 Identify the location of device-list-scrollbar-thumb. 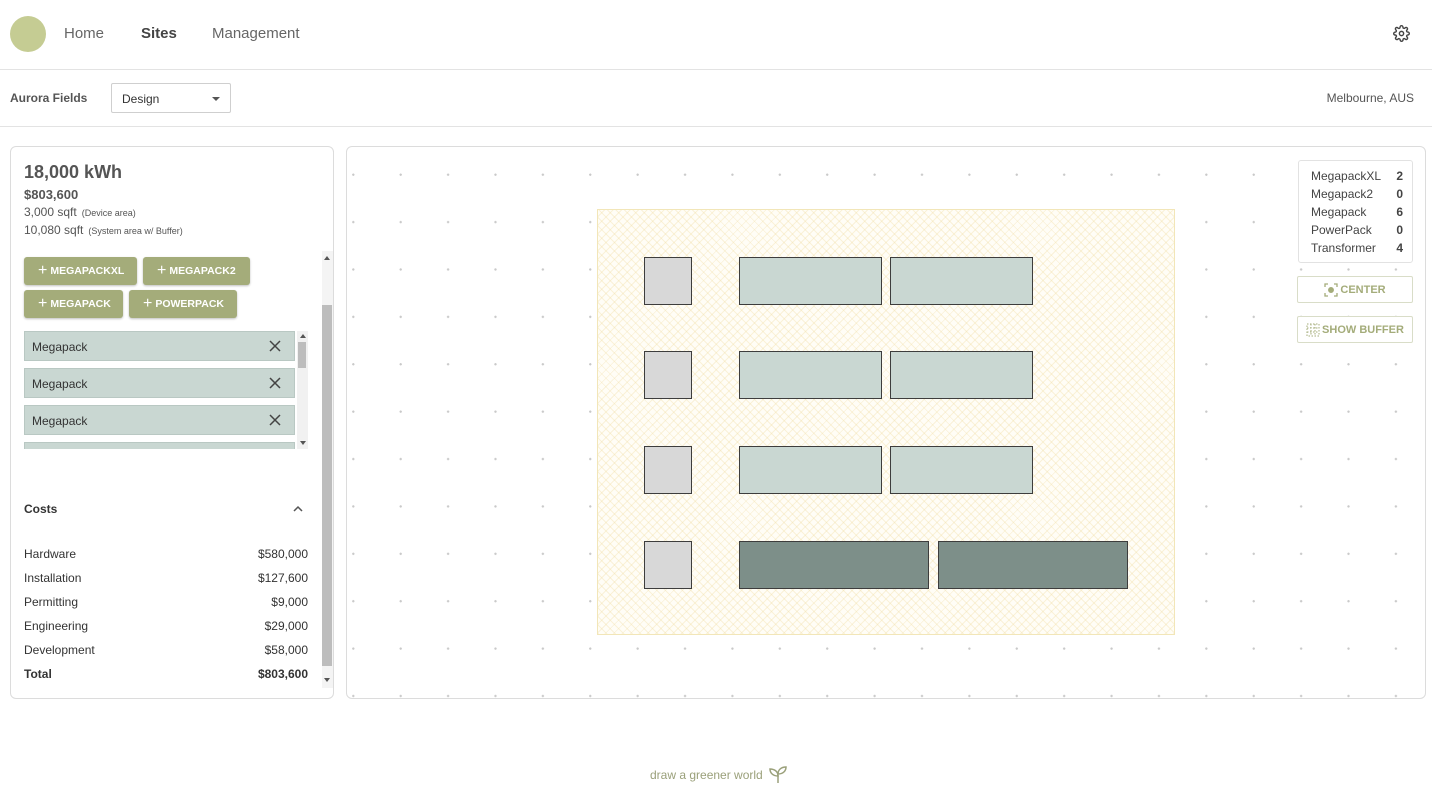
(302, 355).